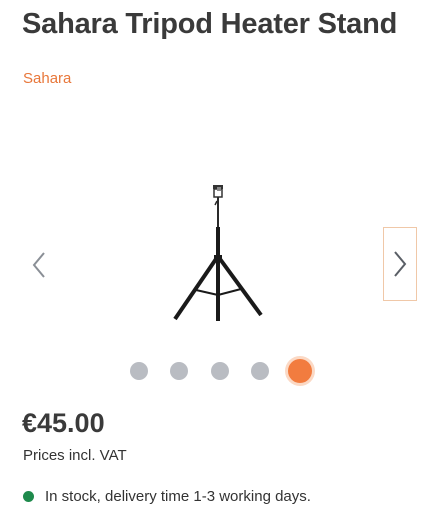 This screenshot has width=440, height=525. I want to click on vat-note: Prices incl. VAT, so click(75, 455).